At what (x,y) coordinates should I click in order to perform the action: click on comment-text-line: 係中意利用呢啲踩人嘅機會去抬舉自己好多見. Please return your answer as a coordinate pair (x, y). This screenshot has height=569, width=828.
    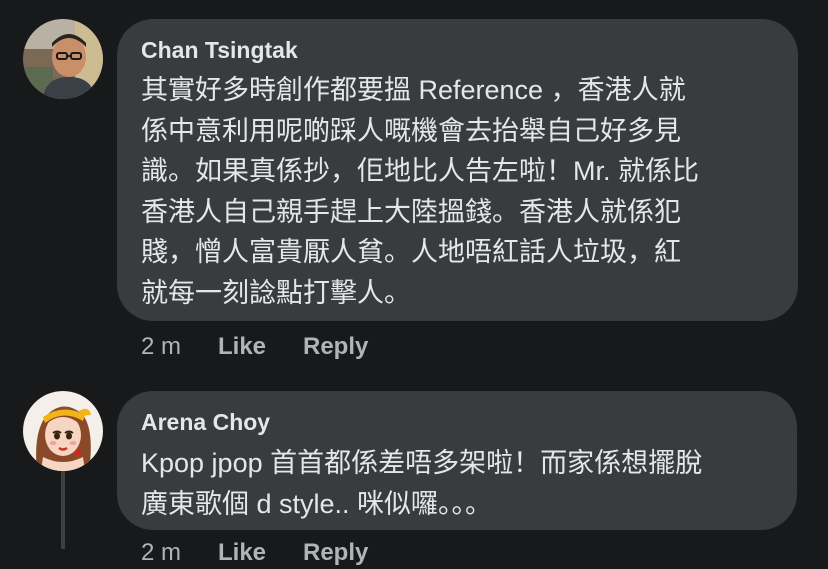
    Looking at the image, I should click on (411, 130).